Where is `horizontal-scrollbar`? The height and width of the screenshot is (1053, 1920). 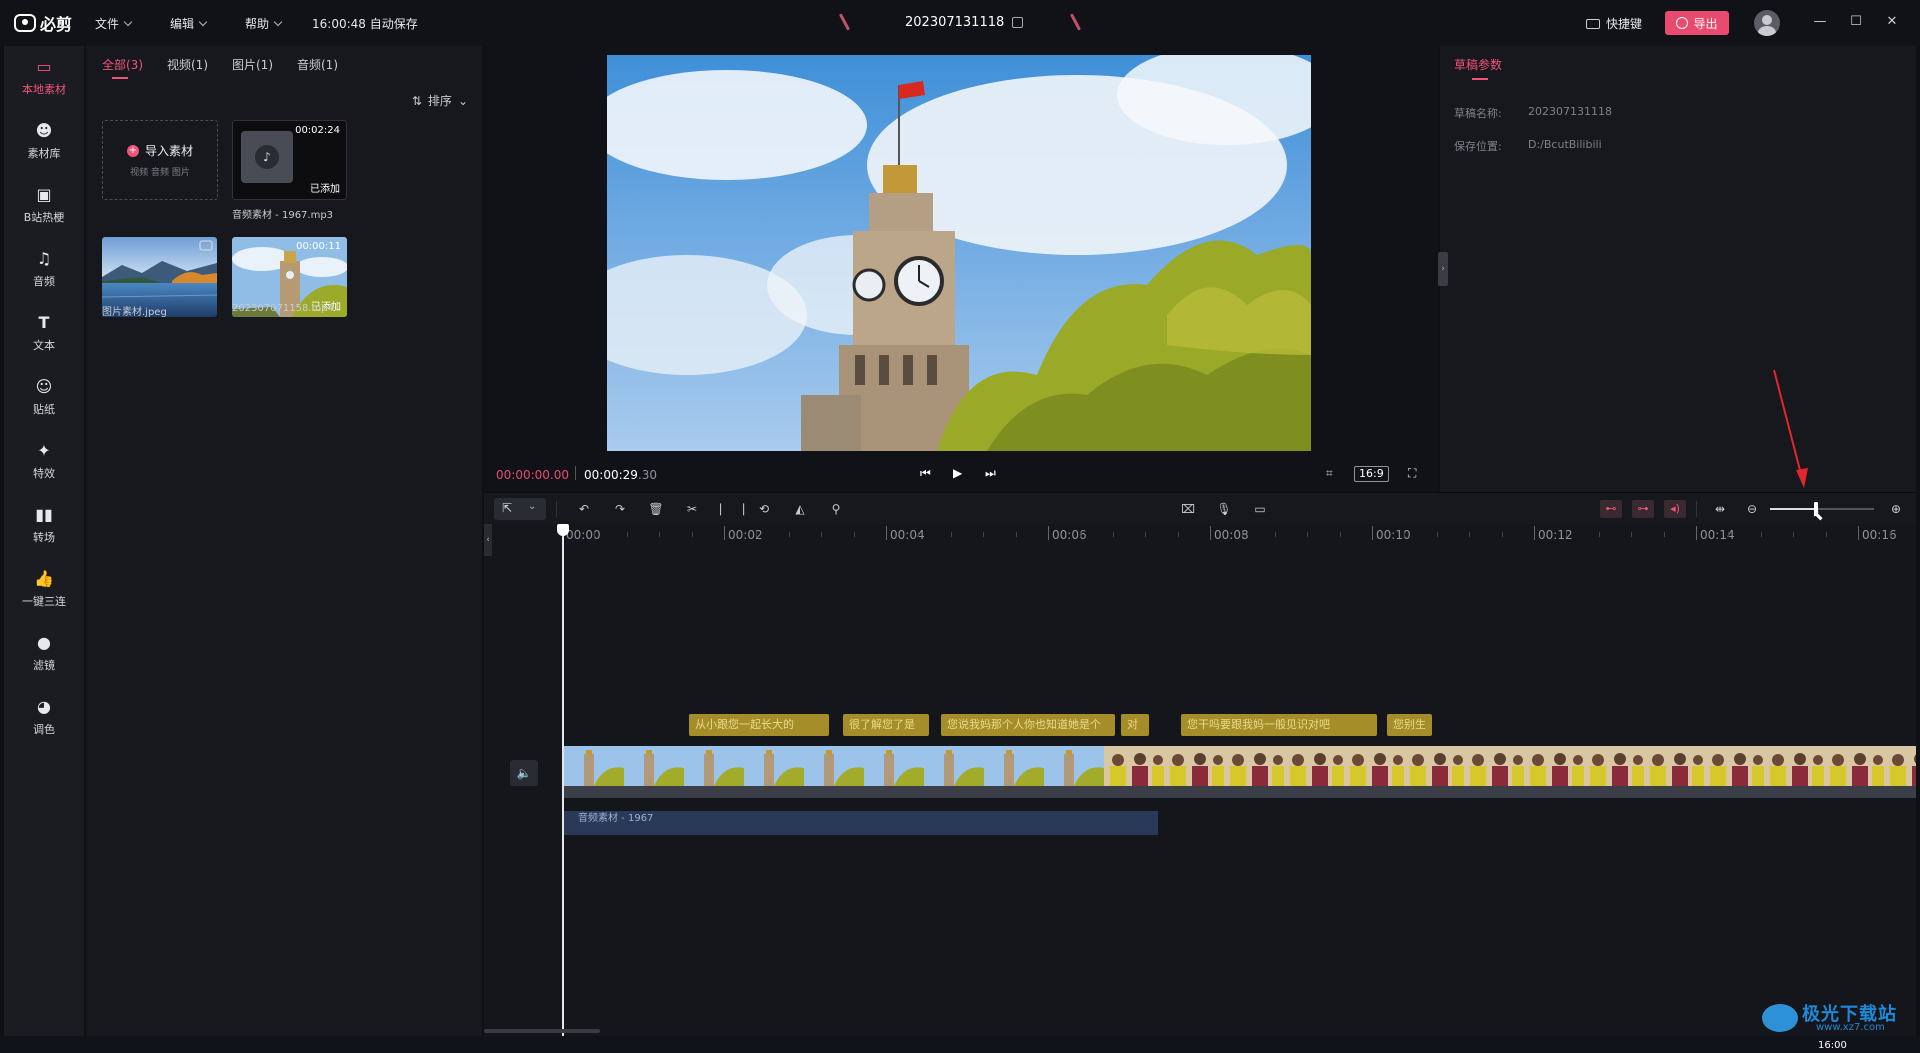
horizontal-scrollbar is located at coordinates (542, 1031).